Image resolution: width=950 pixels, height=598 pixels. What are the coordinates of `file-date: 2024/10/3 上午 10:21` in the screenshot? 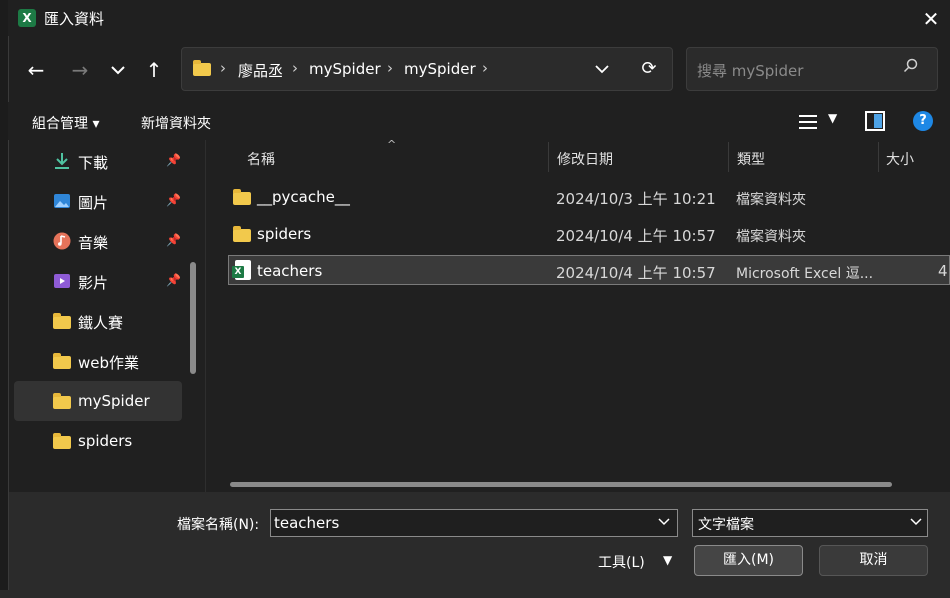 It's located at (636, 199).